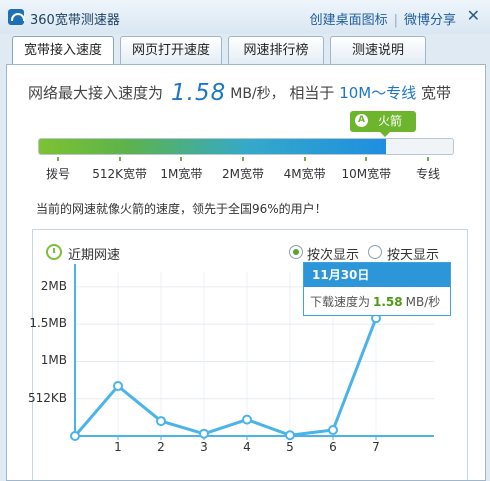 The height and width of the screenshot is (481, 490). Describe the element at coordinates (53, 360) in the screenshot. I see `y-tick-label: 1MB` at that location.